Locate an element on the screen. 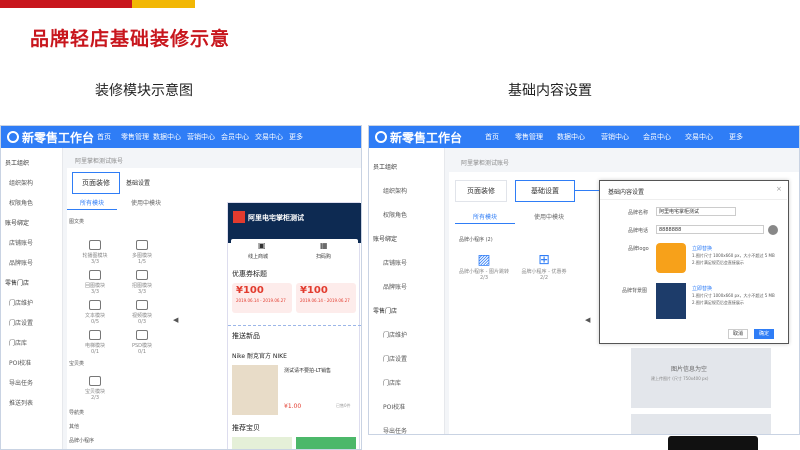 Image resolution: width=800 pixels, height=450 pixels. group-other: 其他 is located at coordinates (74, 426).